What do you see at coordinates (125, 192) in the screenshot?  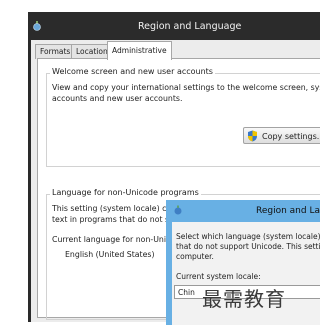 I see `non-unicode-group-title: Language for non-Unicode programs` at bounding box center [125, 192].